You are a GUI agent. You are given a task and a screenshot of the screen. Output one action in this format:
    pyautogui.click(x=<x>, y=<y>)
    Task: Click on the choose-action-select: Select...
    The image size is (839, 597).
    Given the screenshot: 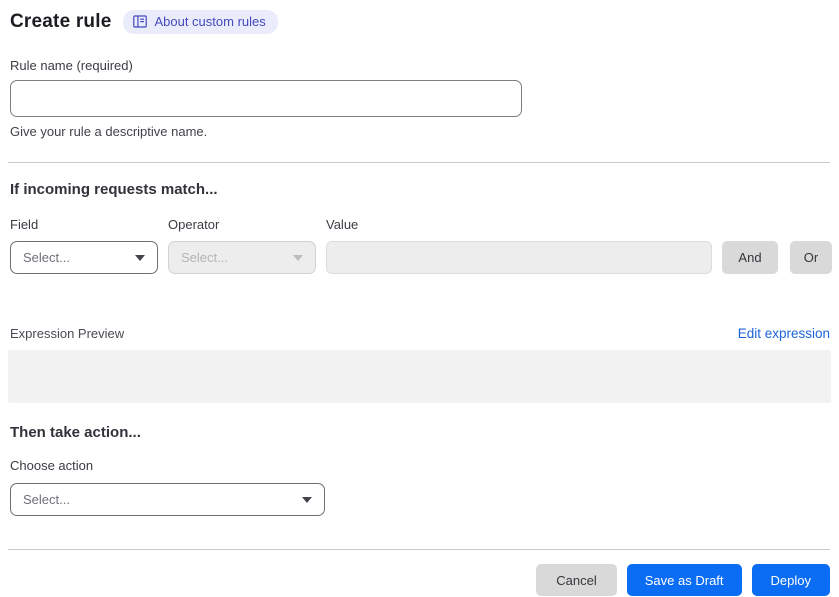 What is the action you would take?
    pyautogui.click(x=167, y=499)
    